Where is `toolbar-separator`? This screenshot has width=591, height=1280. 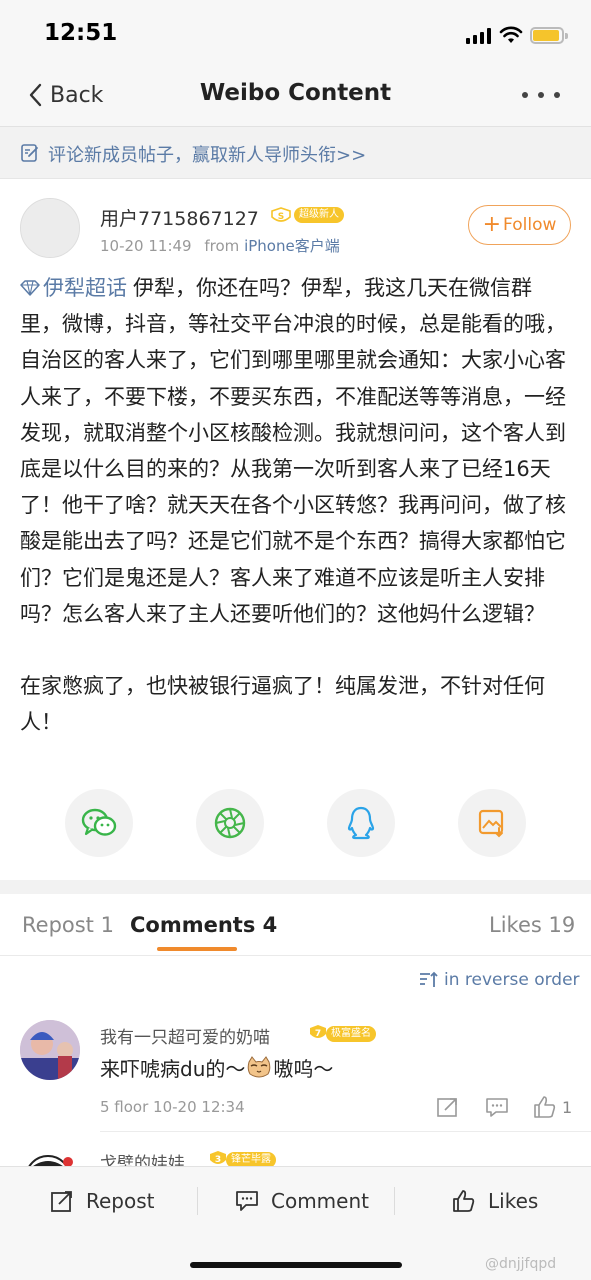
toolbar-separator is located at coordinates (197, 1201).